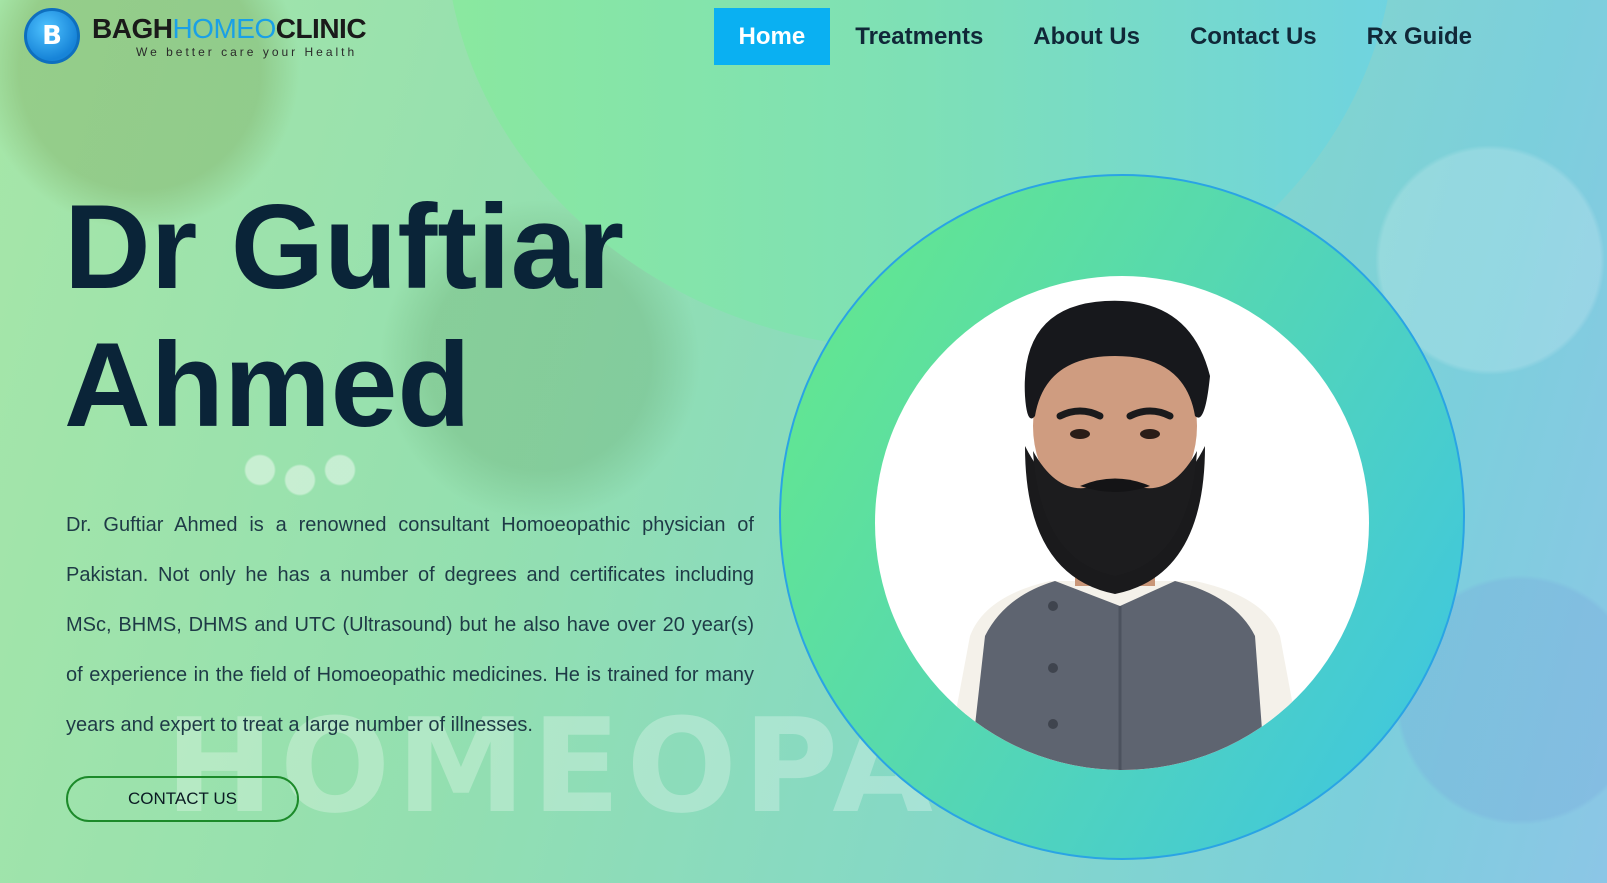 The image size is (1607, 883). What do you see at coordinates (321, 28) in the screenshot?
I see `logo-name-part3: CLINIC` at bounding box center [321, 28].